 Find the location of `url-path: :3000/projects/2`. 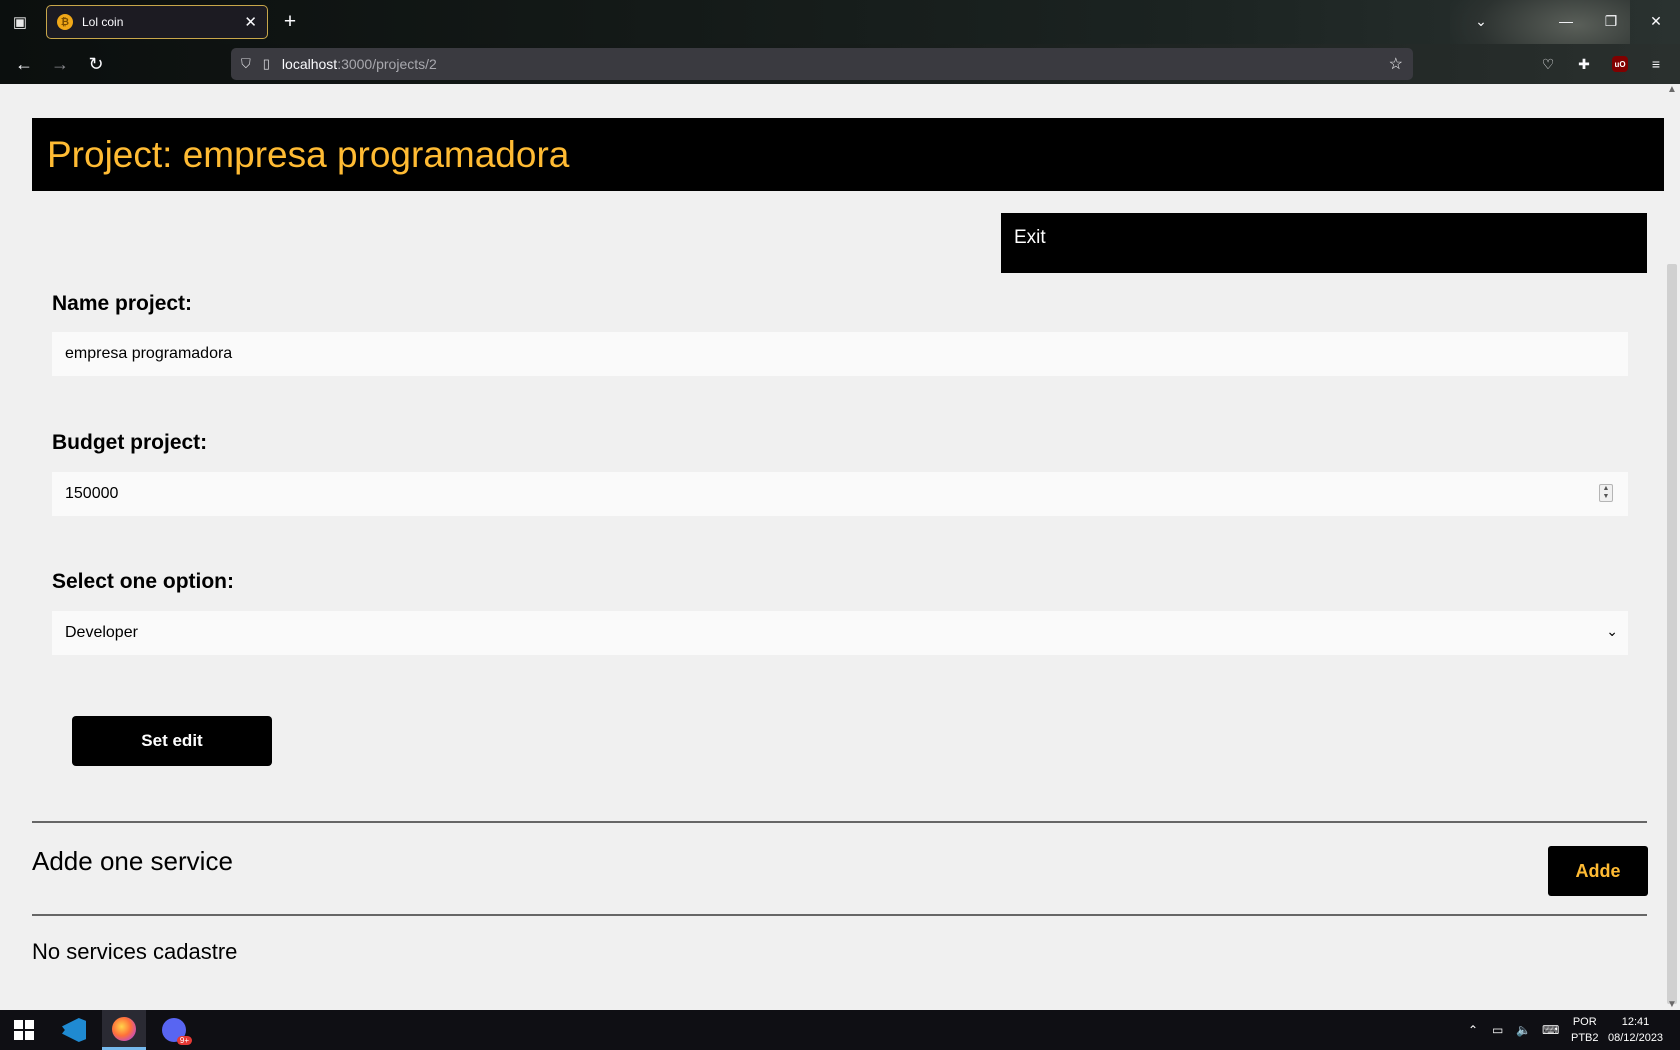

url-path: :3000/projects/2 is located at coordinates (387, 64).